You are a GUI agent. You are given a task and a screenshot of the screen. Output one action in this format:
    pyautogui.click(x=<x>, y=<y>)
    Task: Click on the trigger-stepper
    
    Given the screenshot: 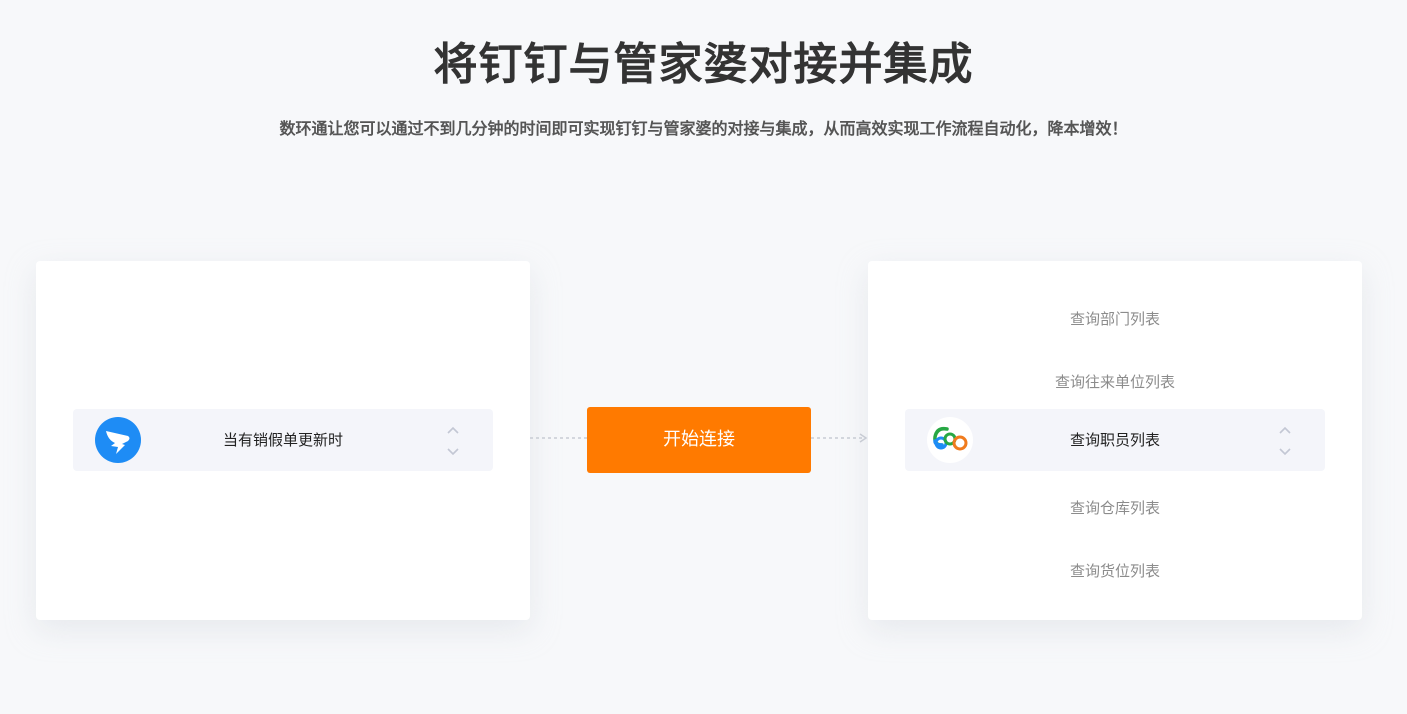 What is the action you would take?
    pyautogui.click(x=453, y=440)
    